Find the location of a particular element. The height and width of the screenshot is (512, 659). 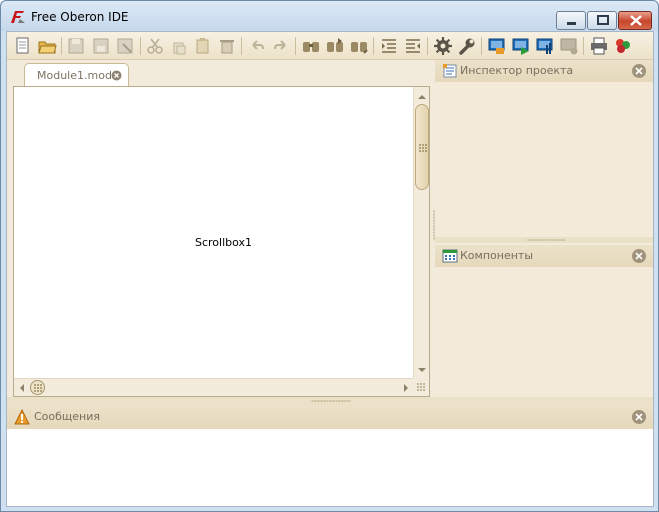

save-icon is located at coordinates (76, 46).